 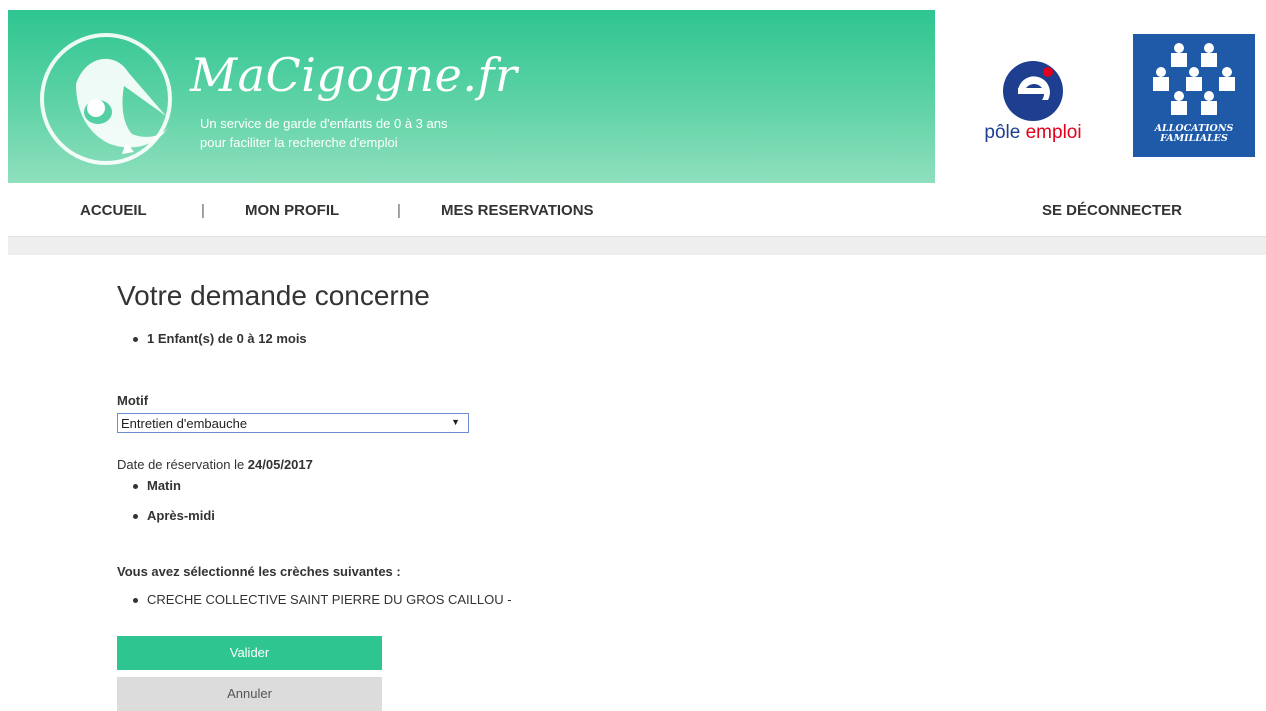 What do you see at coordinates (1033, 91) in the screenshot?
I see `pole-emploi-e-icon` at bounding box center [1033, 91].